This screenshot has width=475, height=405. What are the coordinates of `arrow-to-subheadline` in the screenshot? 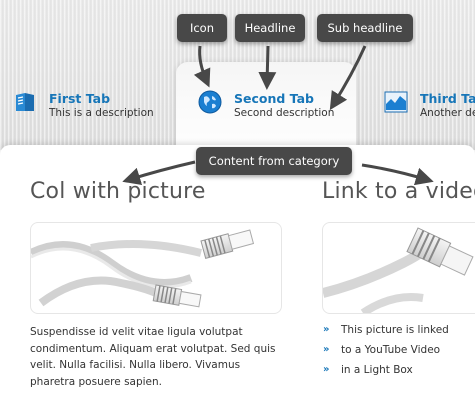 It's located at (348, 78).